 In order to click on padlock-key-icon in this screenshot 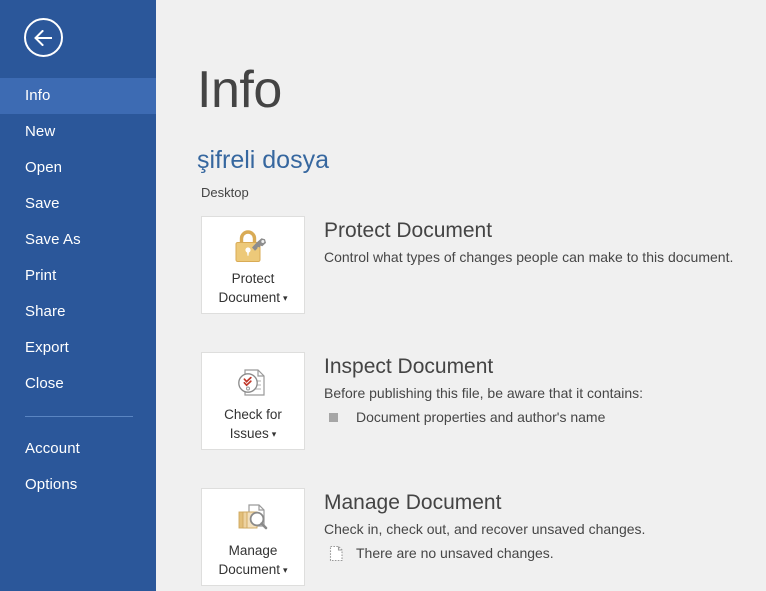, I will do `click(253, 246)`.